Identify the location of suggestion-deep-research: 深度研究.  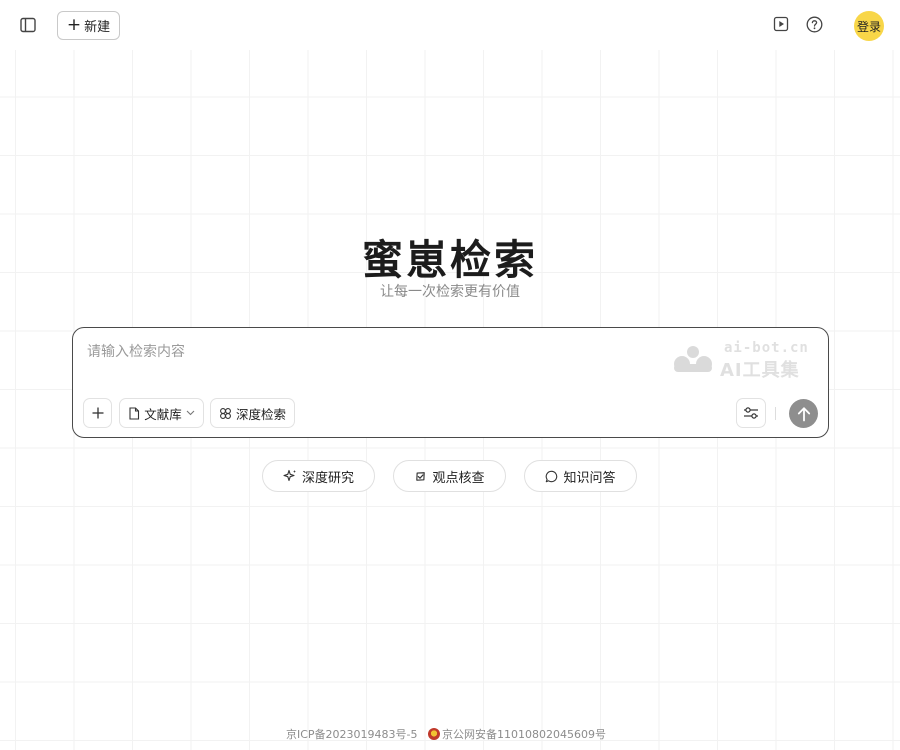
(318, 476).